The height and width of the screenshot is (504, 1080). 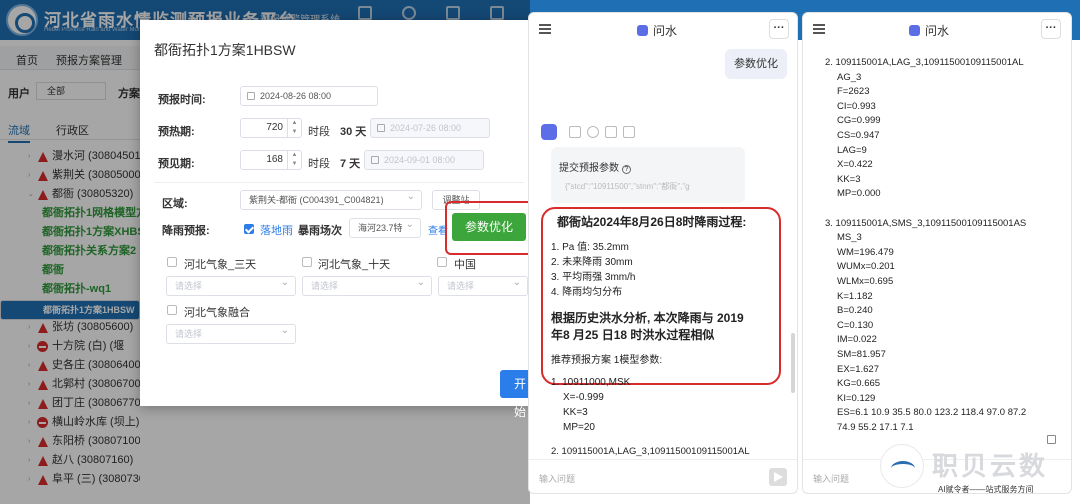 I want to click on forecast-time-input: 2024-08-26 08:00, so click(x=309, y=96).